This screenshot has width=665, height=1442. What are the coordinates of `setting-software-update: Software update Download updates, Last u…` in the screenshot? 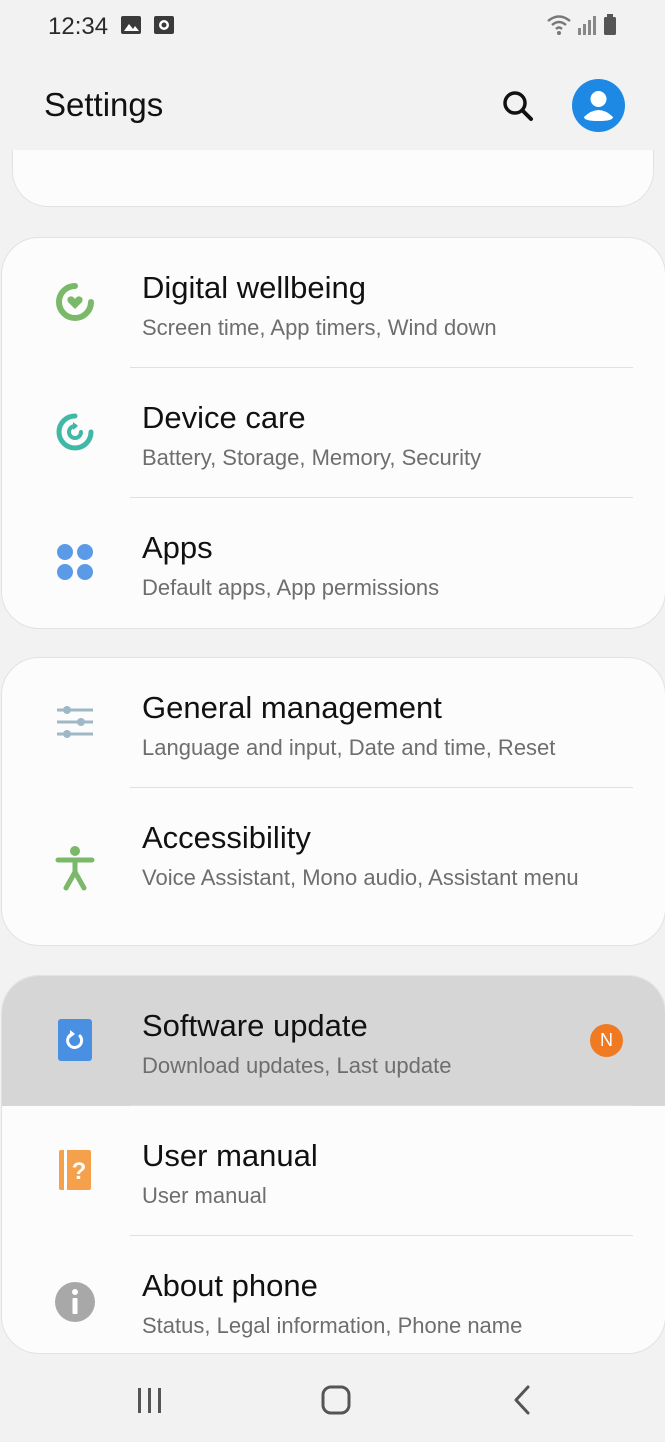 It's located at (333, 1041).